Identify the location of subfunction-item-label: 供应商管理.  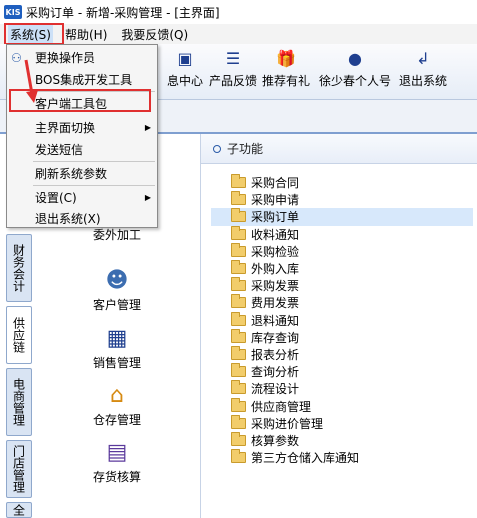
(281, 406).